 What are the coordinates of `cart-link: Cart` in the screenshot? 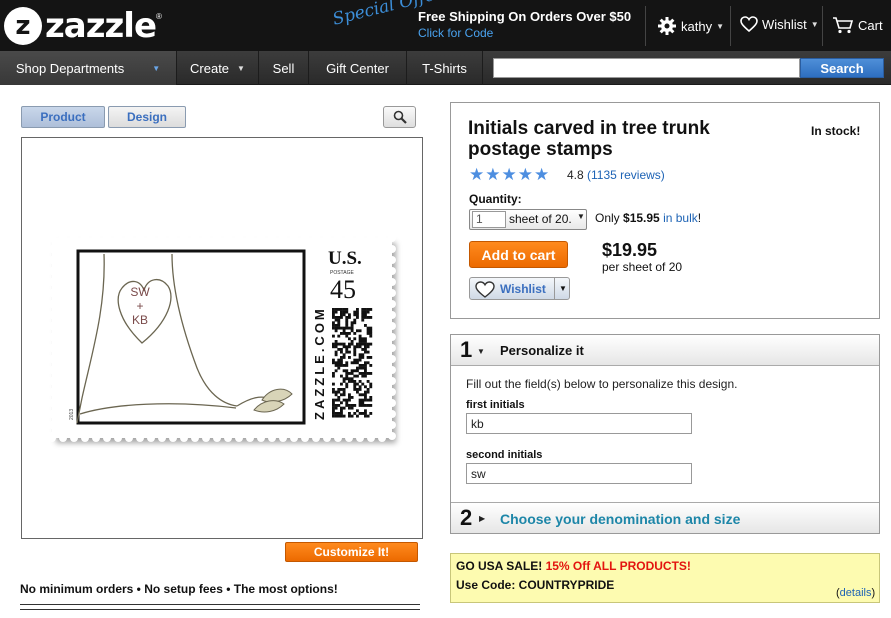 It's located at (857, 25).